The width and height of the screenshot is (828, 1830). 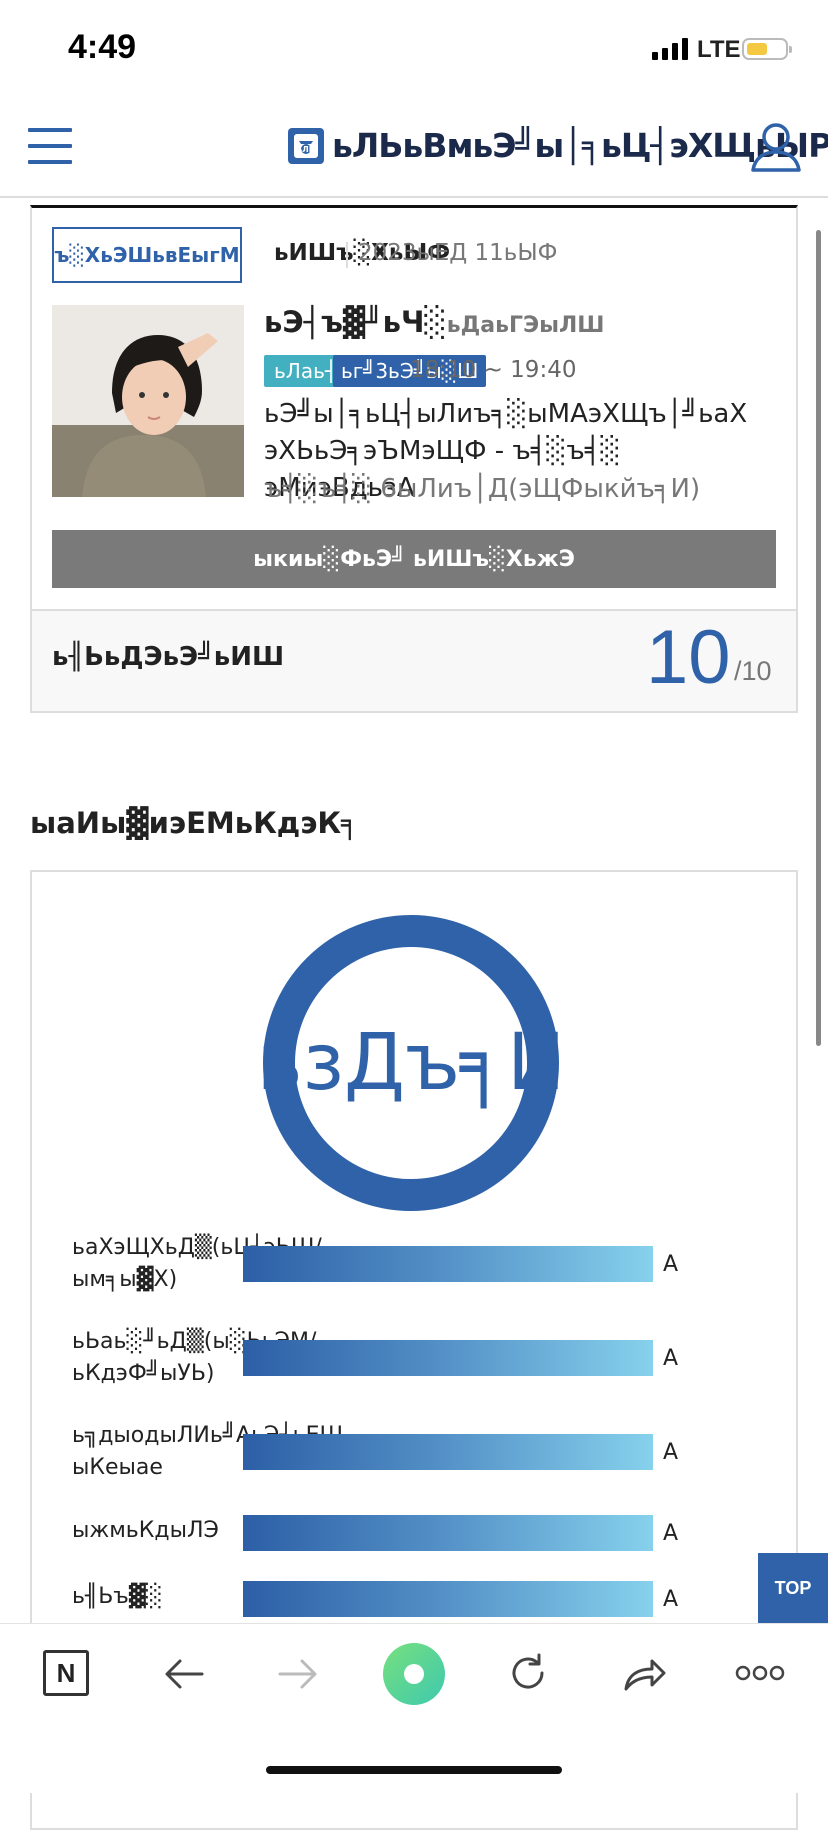 I want to click on more-icon, so click(x=760, y=1675).